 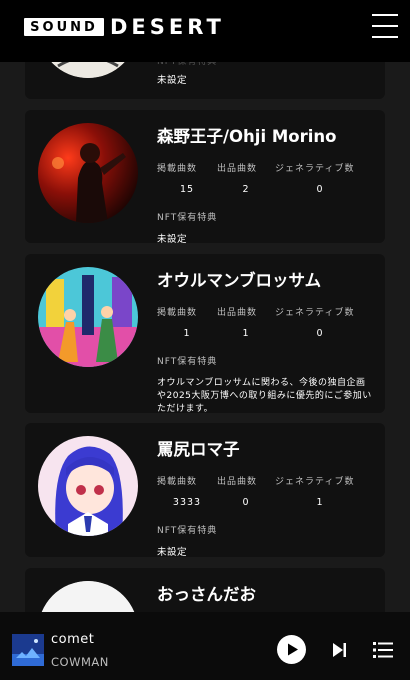 I want to click on stat-listed-tracks: 掲載曲数 3333, so click(x=179, y=492).